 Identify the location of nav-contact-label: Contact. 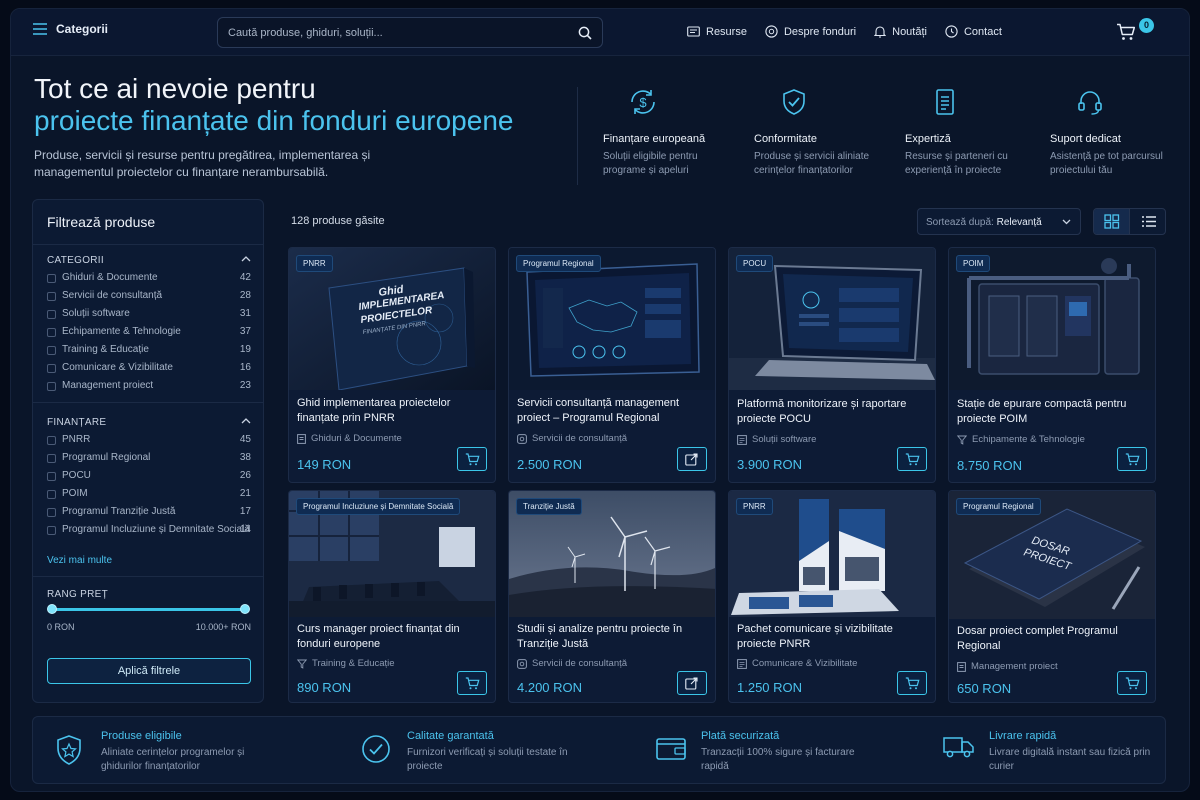
(982, 31).